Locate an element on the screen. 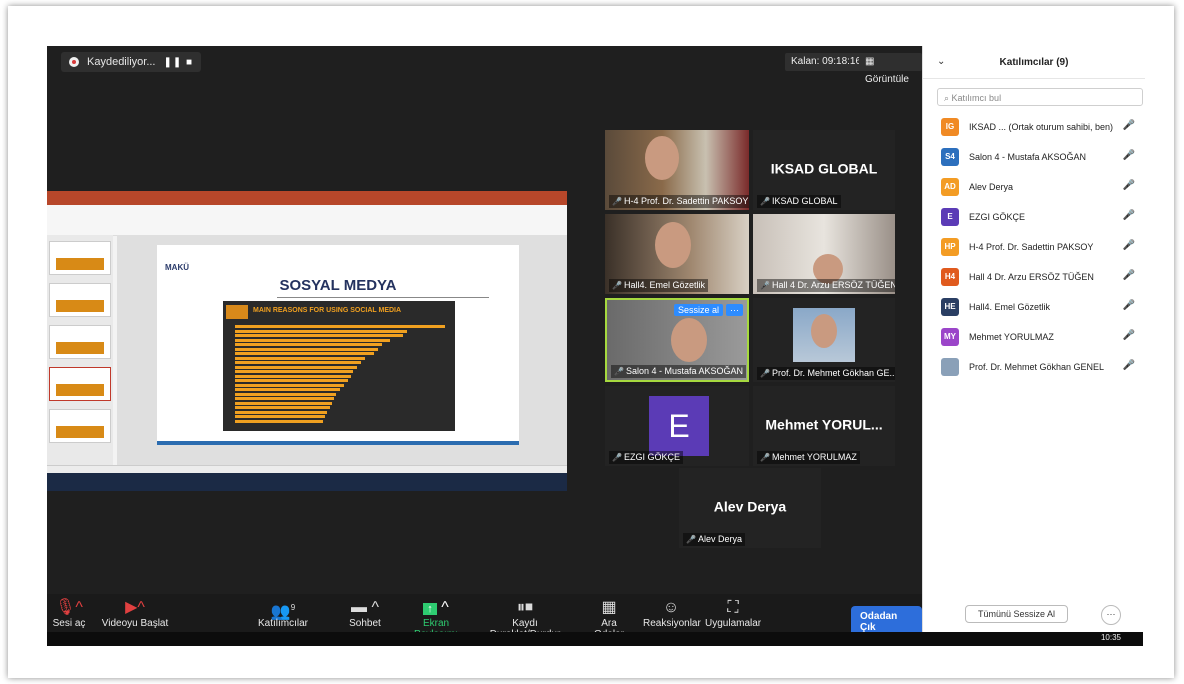 The height and width of the screenshot is (684, 1184). participant-row: AD Alev Derya 🎤 is located at coordinates (1043, 187).